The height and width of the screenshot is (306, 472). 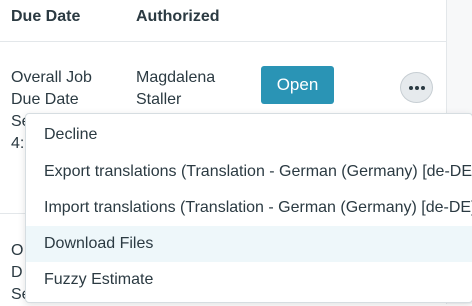 What do you see at coordinates (249, 280) in the screenshot?
I see `menu-item-fuzzy-estimate: Fuzzy Estimate` at bounding box center [249, 280].